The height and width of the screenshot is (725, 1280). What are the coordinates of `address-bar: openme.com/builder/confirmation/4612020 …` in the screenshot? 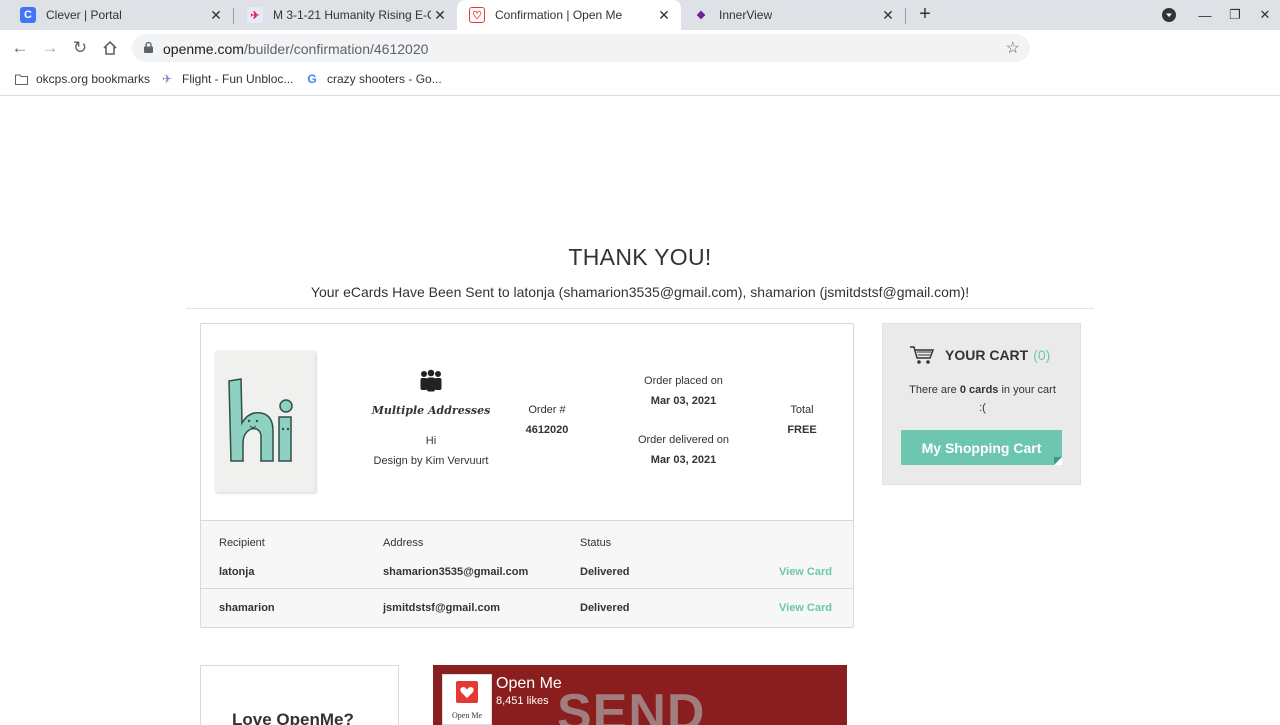 It's located at (581, 48).